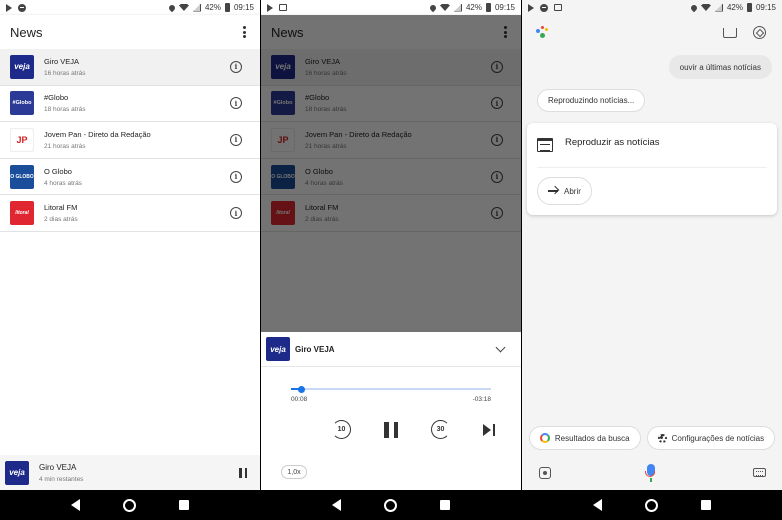 This screenshot has height=520, width=782. I want to click on feed-name: Litoral FM, so click(61, 208).